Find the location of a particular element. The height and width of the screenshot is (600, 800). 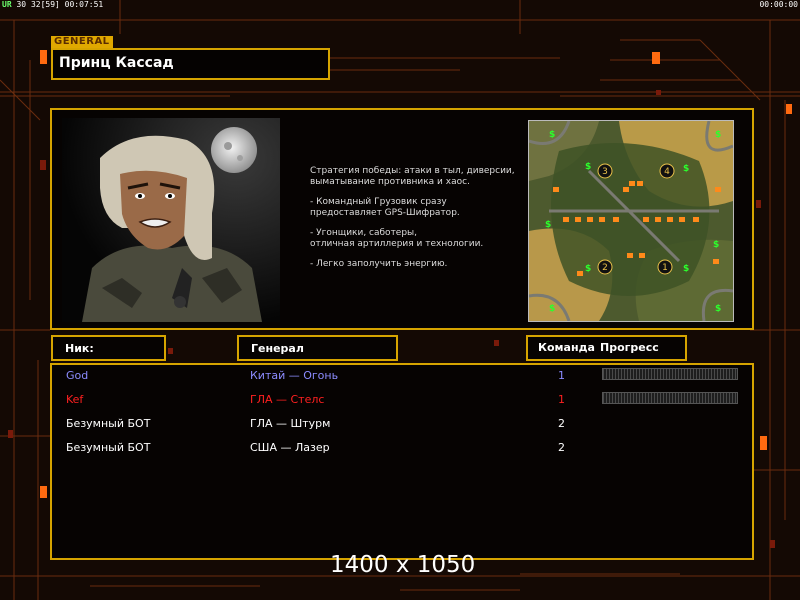

general-tag: GENERAL is located at coordinates (82, 42).